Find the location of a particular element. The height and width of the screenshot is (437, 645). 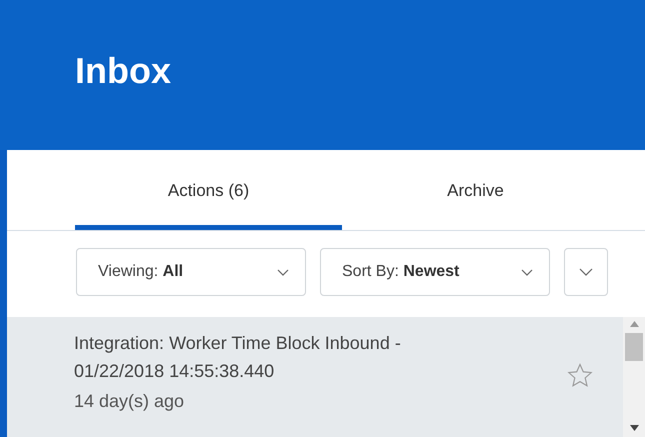

item-title: Integration: Worker Time Block Inbound - 01/22/2018 14:55:38.440 is located at coordinates (238, 357).